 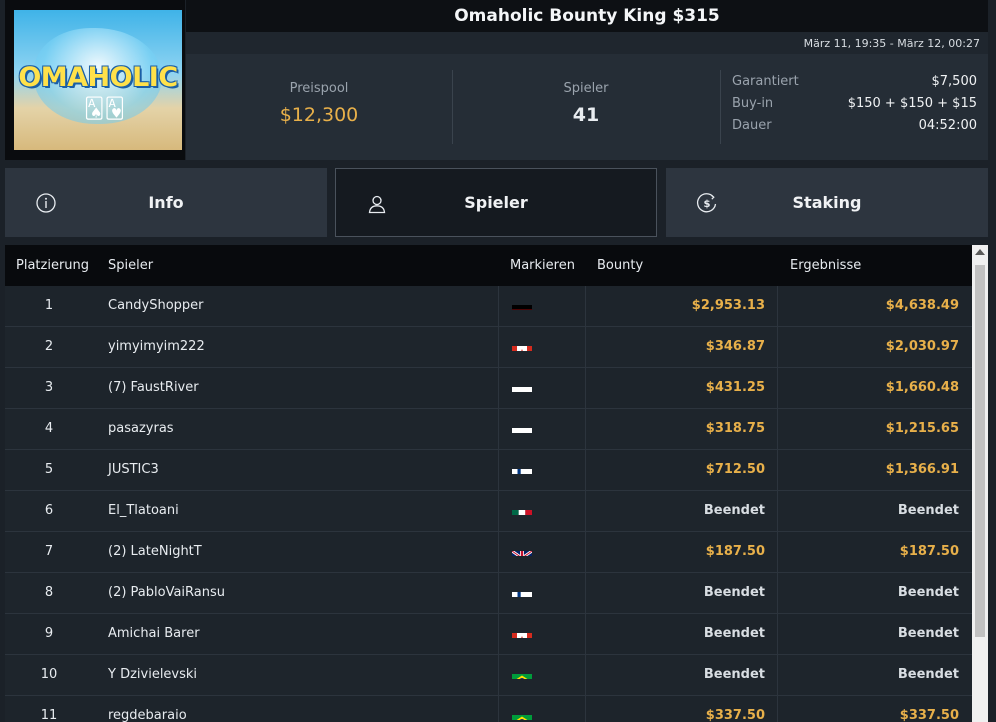 What do you see at coordinates (735, 715) in the screenshot?
I see `bounty-cell: $337.50` at bounding box center [735, 715].